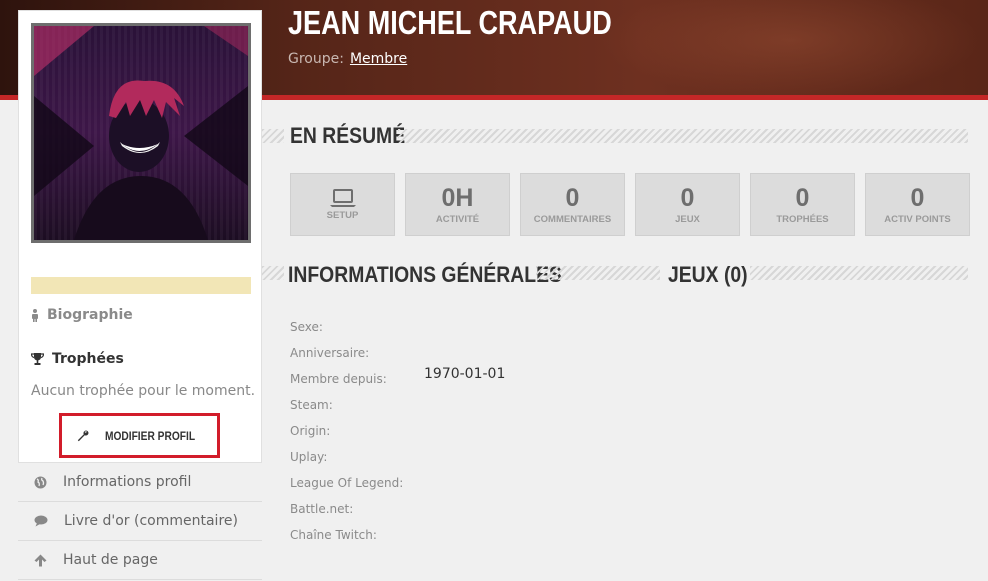 This screenshot has width=988, height=581. What do you see at coordinates (342, 198) in the screenshot?
I see `laptop-icon` at bounding box center [342, 198].